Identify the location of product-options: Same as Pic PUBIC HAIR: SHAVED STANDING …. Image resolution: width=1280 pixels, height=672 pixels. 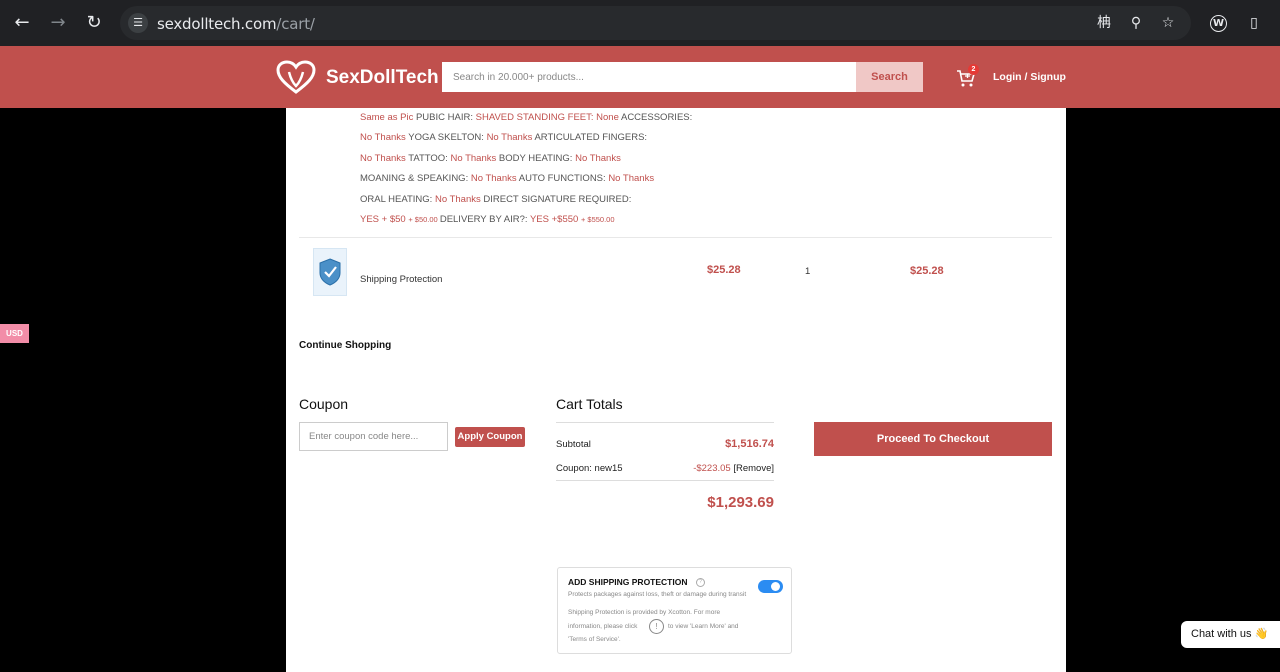
(526, 169).